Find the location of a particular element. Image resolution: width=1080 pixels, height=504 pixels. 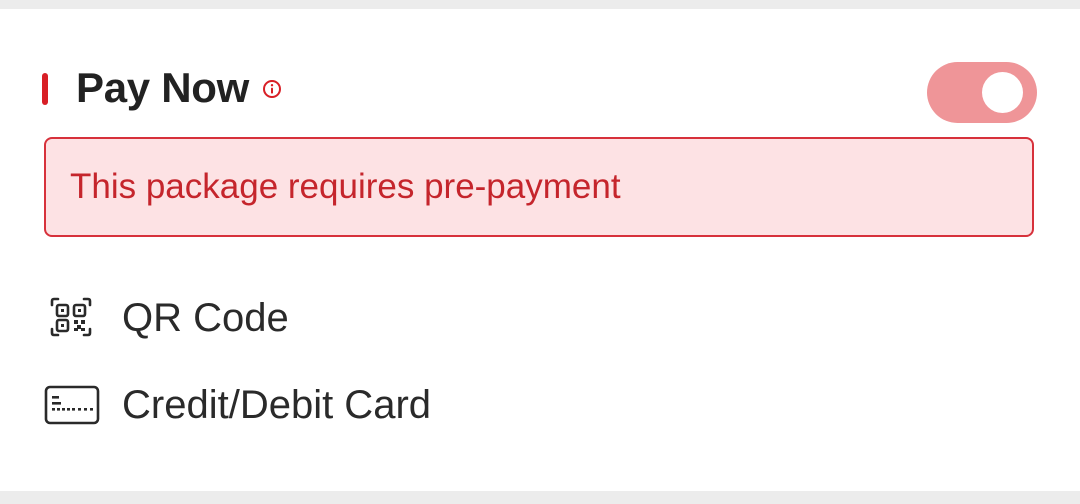

pay-now-toggle is located at coordinates (982, 92).